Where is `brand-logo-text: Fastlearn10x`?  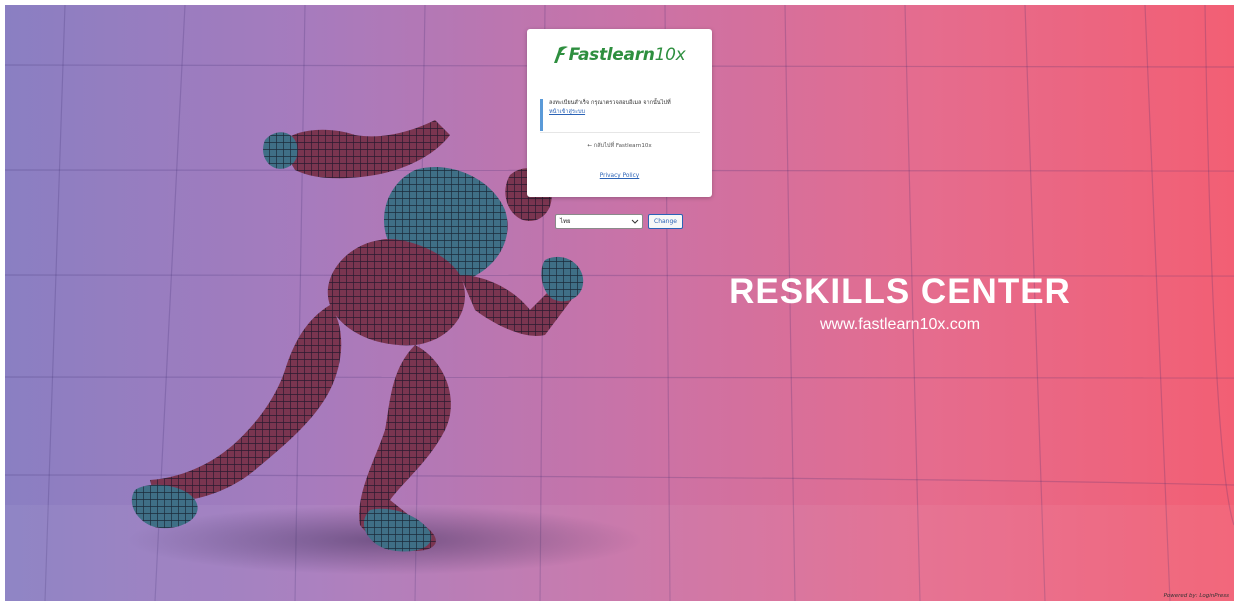 brand-logo-text: Fastlearn10x is located at coordinates (627, 55).